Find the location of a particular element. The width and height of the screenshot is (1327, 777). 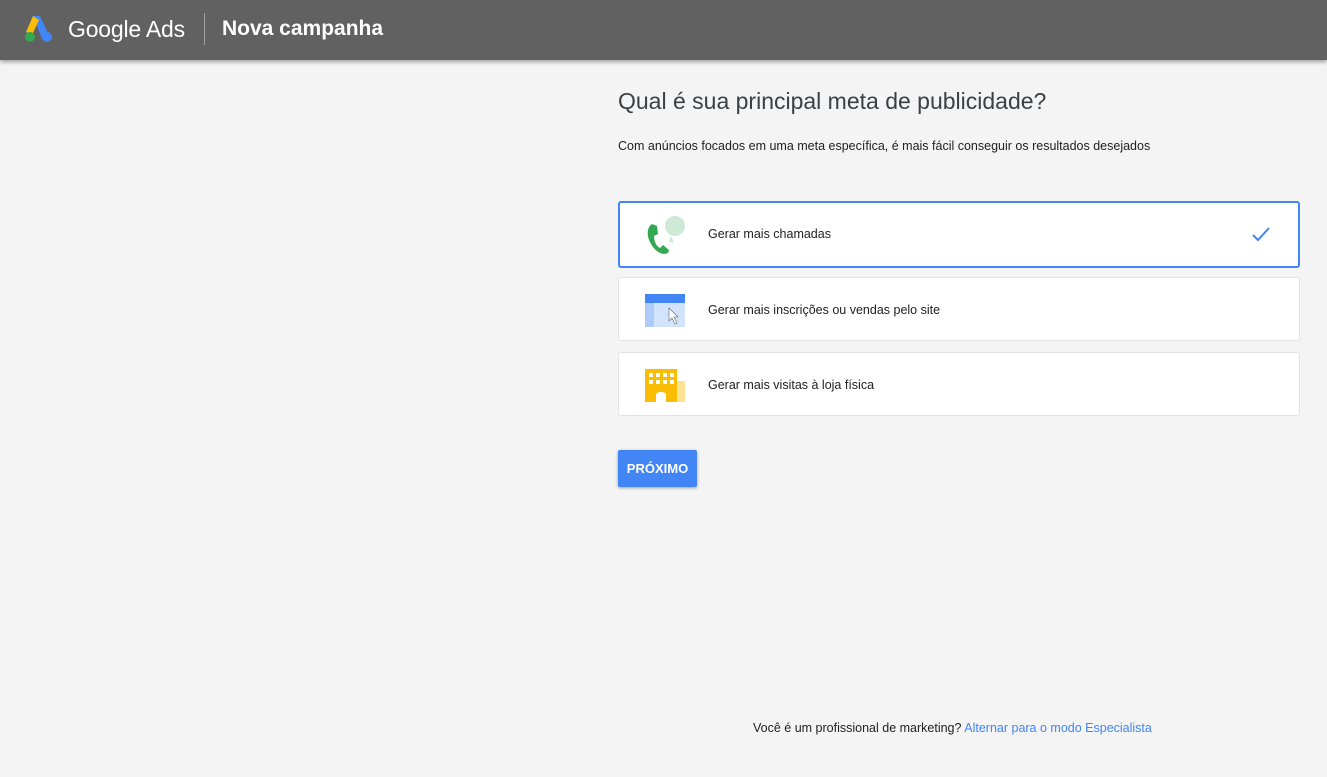

switch-expert-mode-link: Alternar para o modo Especialista is located at coordinates (1058, 728).